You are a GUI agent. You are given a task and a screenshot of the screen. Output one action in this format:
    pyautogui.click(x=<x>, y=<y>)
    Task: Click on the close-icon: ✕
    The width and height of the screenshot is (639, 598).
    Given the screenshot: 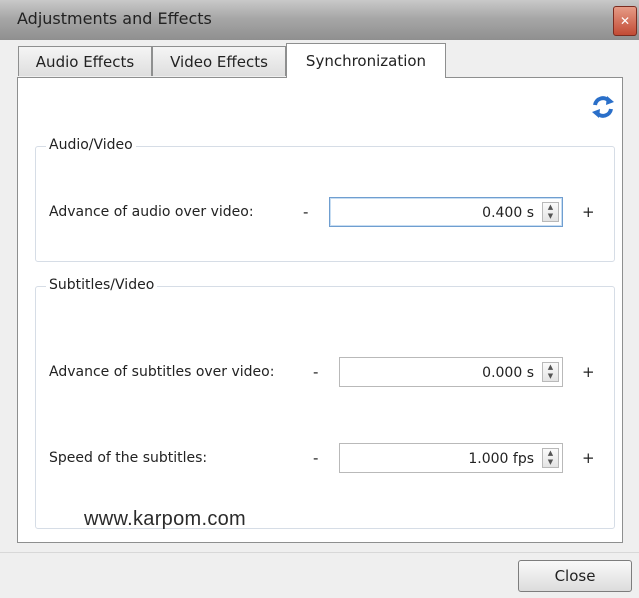 What is the action you would take?
    pyautogui.click(x=625, y=21)
    